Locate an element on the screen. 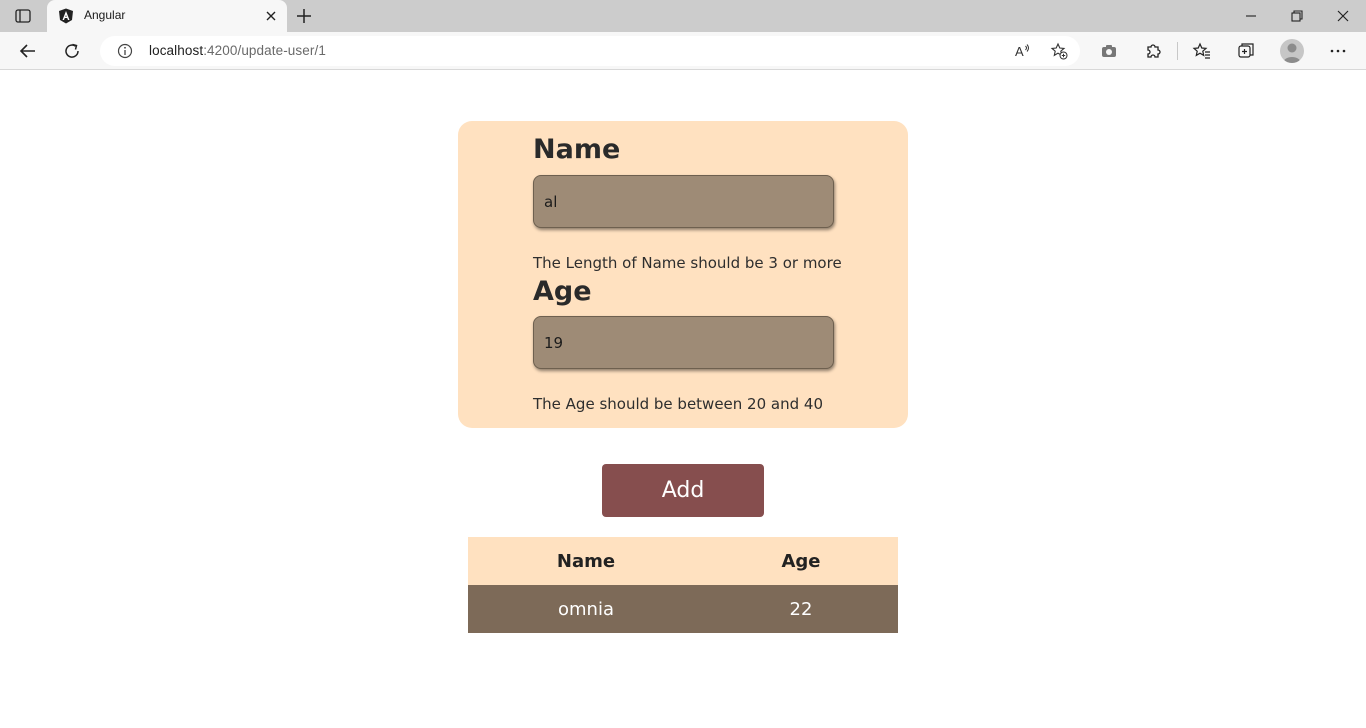 The height and width of the screenshot is (728, 1366). cell-name: omnia is located at coordinates (586, 609).